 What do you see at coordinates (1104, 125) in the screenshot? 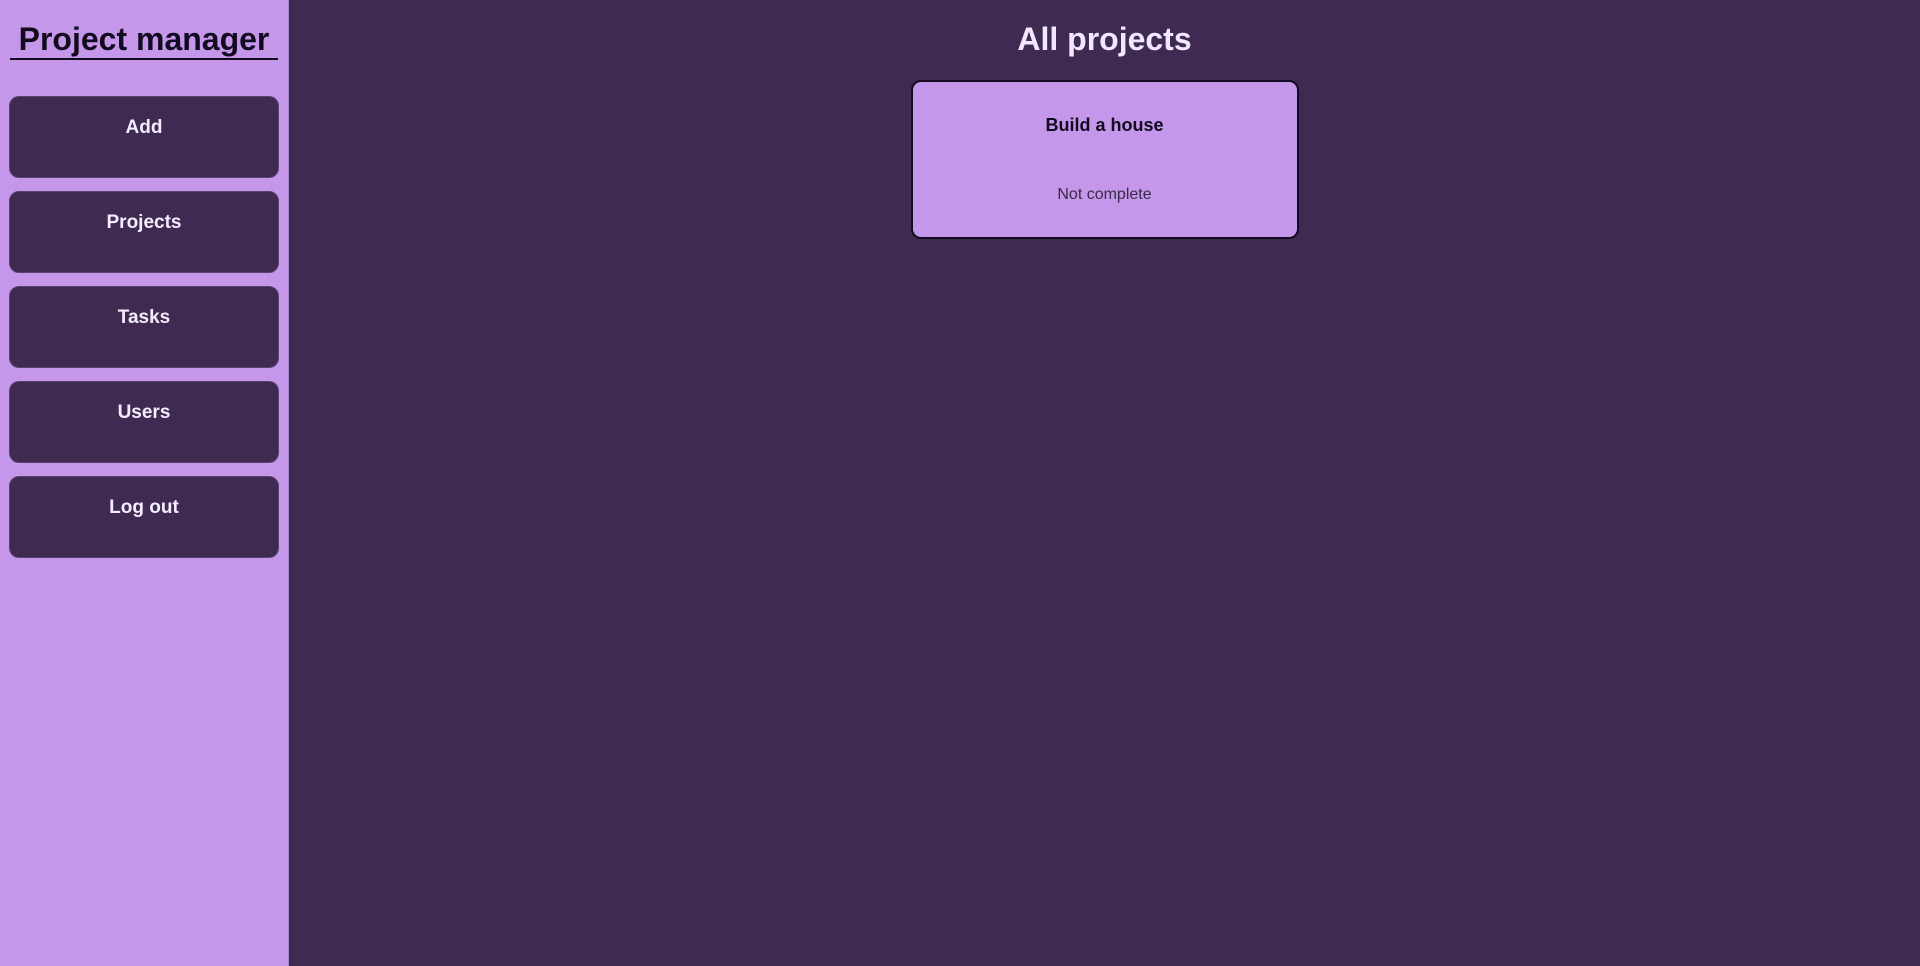
I see `project-name: Build a house` at bounding box center [1104, 125].